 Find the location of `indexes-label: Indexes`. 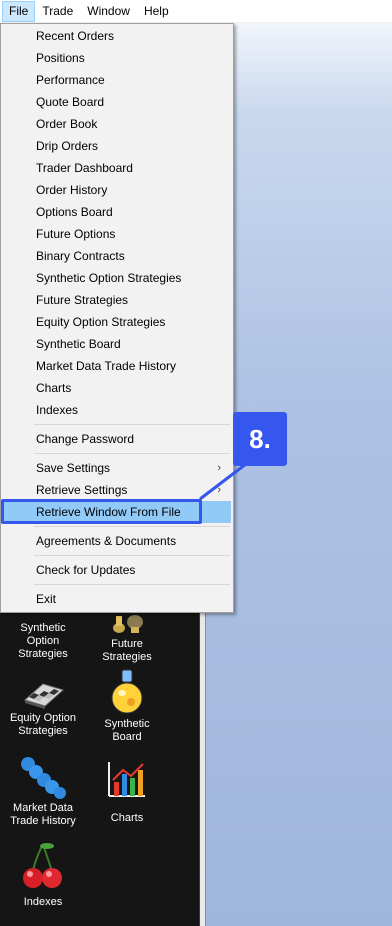

indexes-label: Indexes is located at coordinates (43, 902).